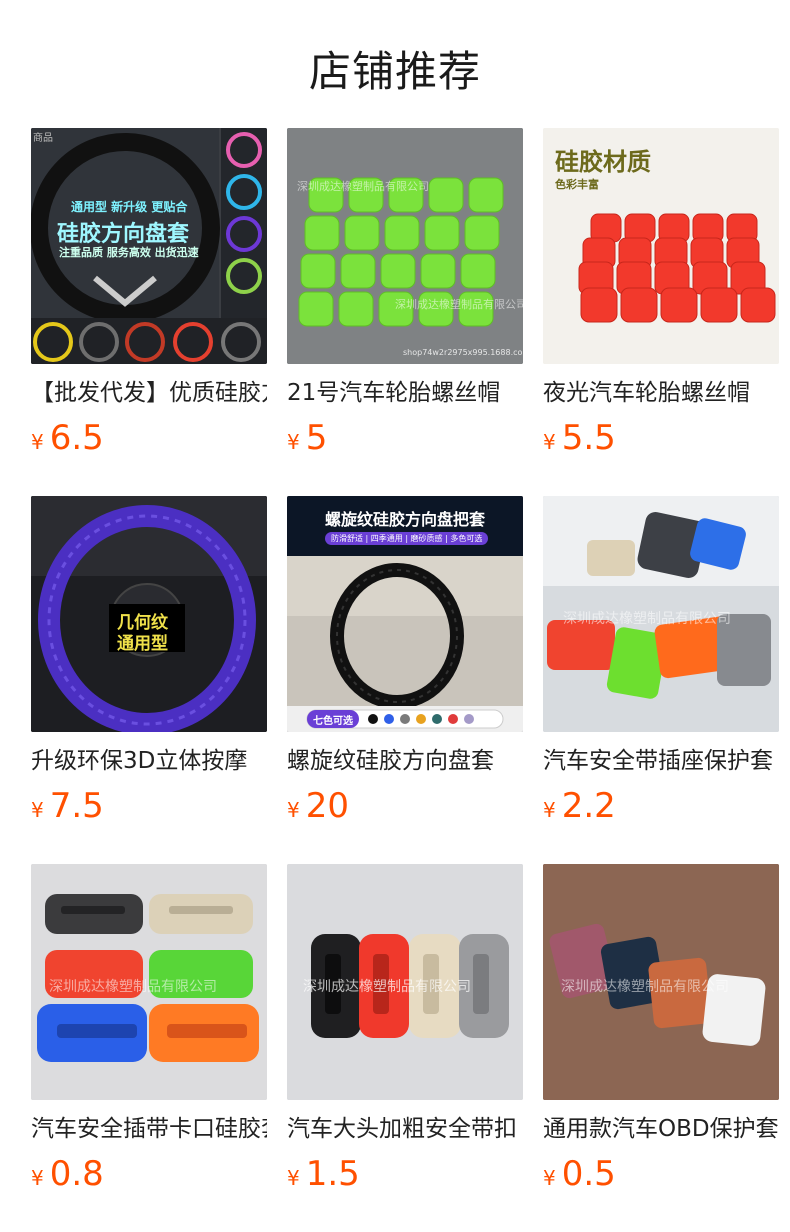 The image size is (790, 1232). I want to click on product-price: ¥1.5, so click(405, 1174).